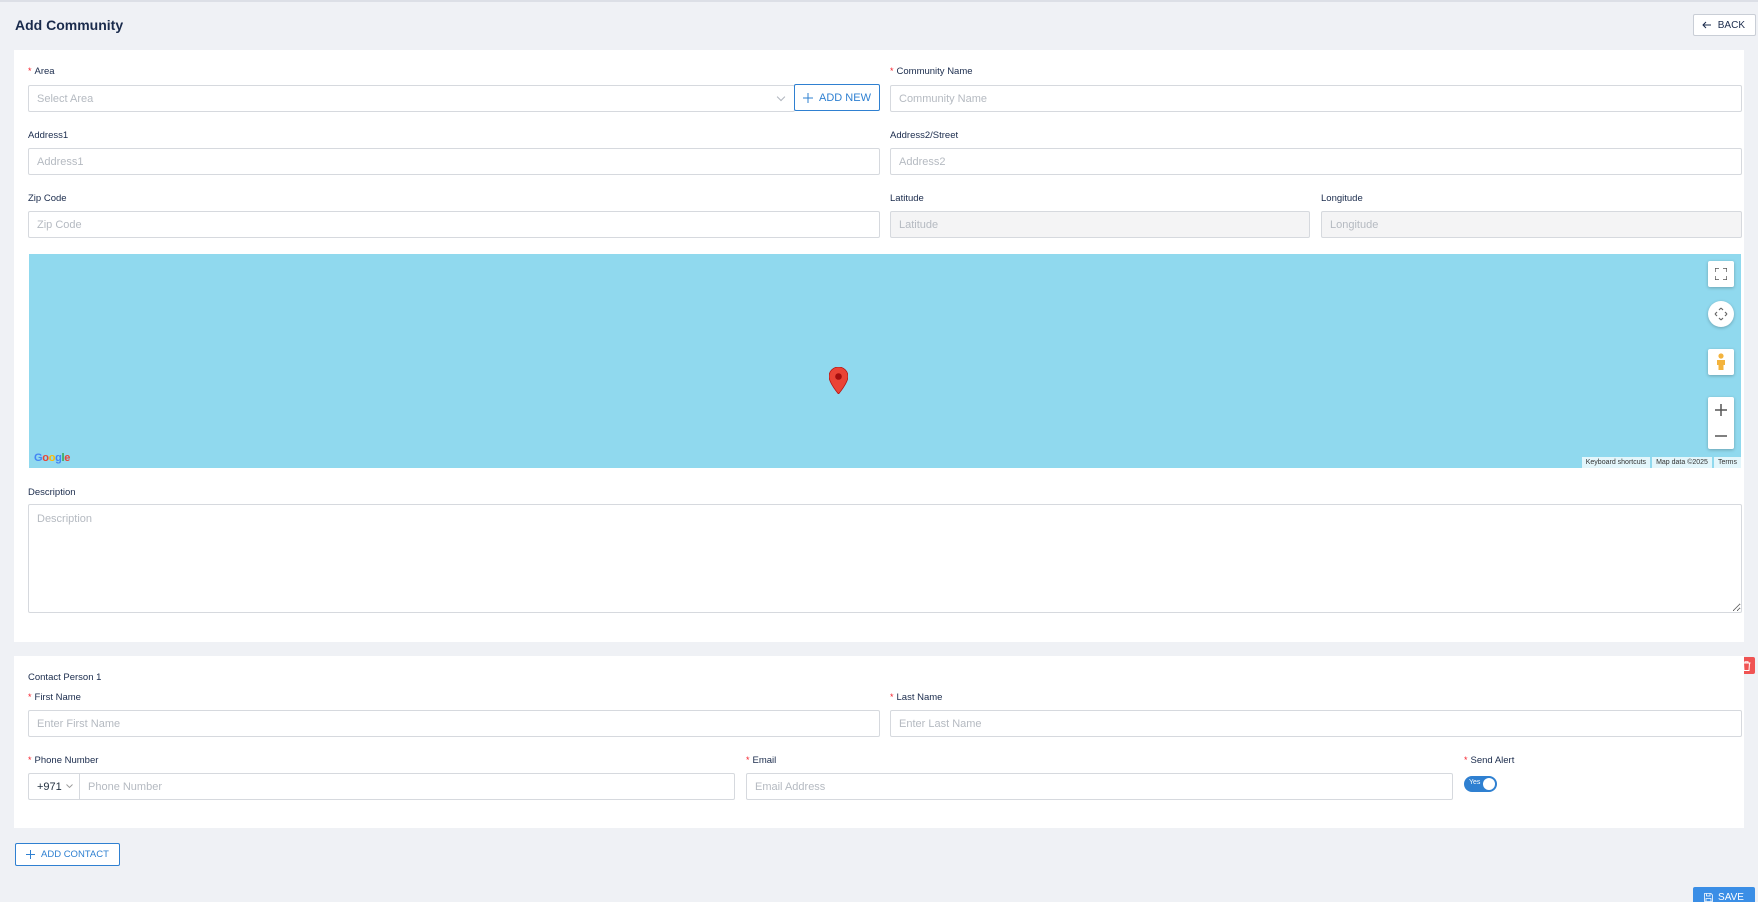 This screenshot has width=1758, height=902. Describe the element at coordinates (69, 786) in the screenshot. I see `chevron-down-icon` at that location.